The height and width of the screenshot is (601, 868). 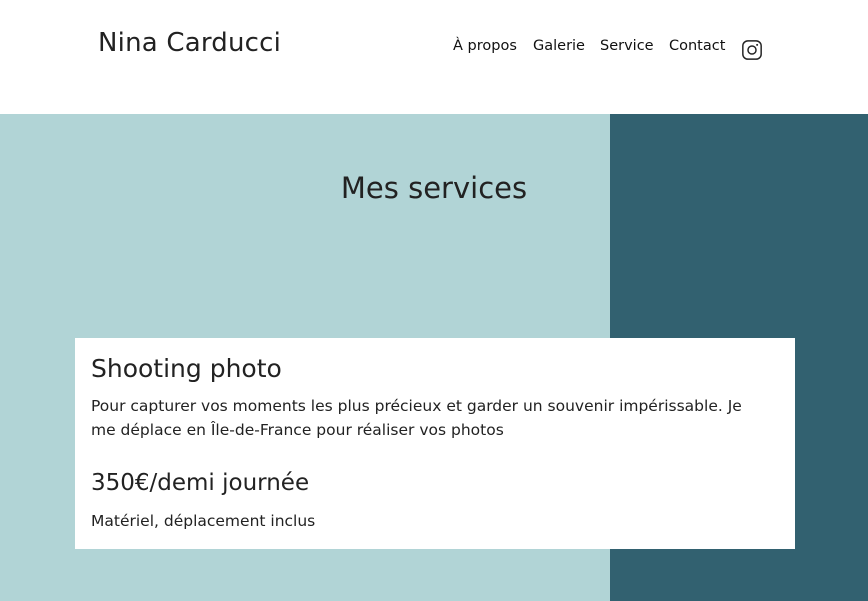 What do you see at coordinates (752, 50) in the screenshot?
I see `instagram-icon` at bounding box center [752, 50].